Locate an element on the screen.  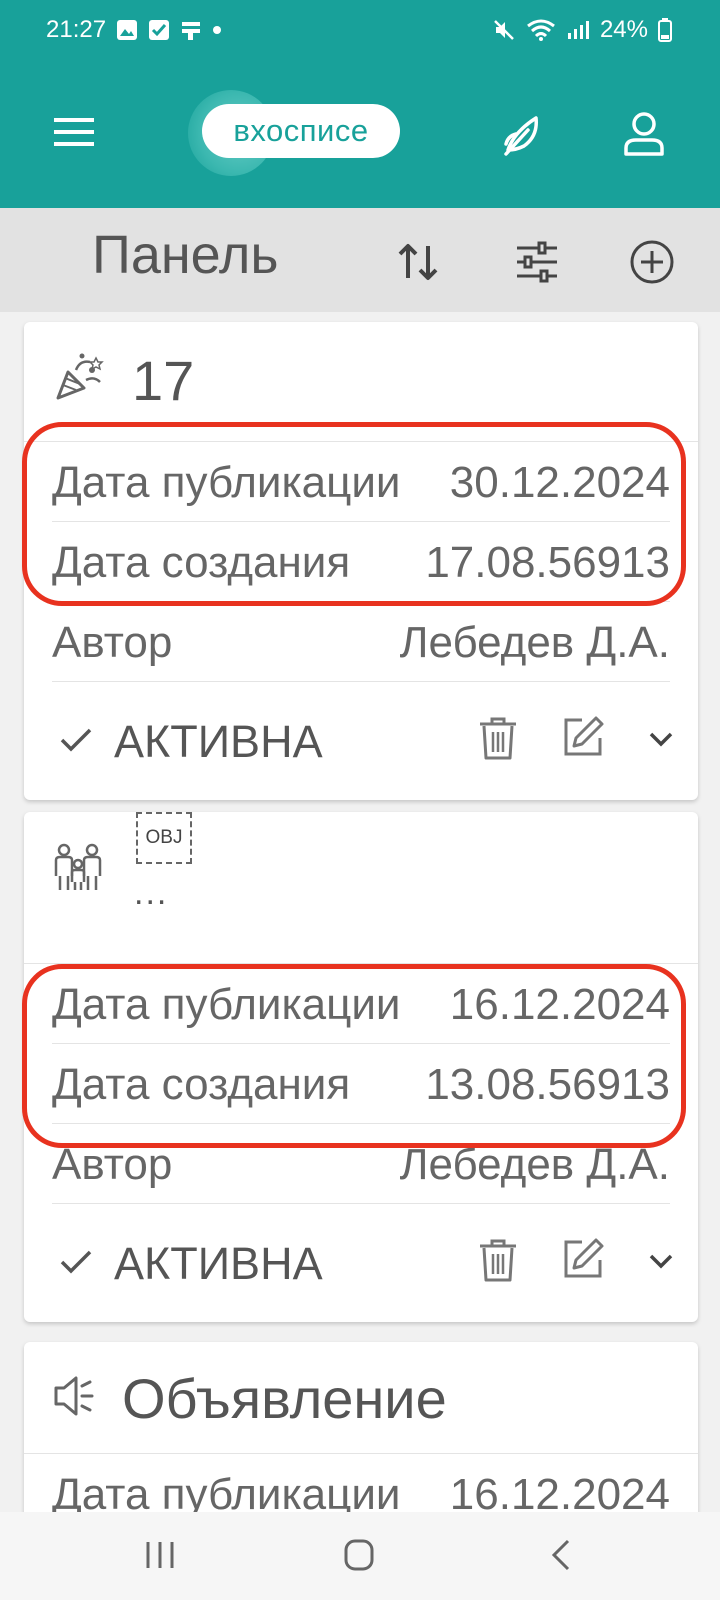
announcement-card: Объявление Дата публикации 16.12.2024 is located at coordinates (361, 1427).